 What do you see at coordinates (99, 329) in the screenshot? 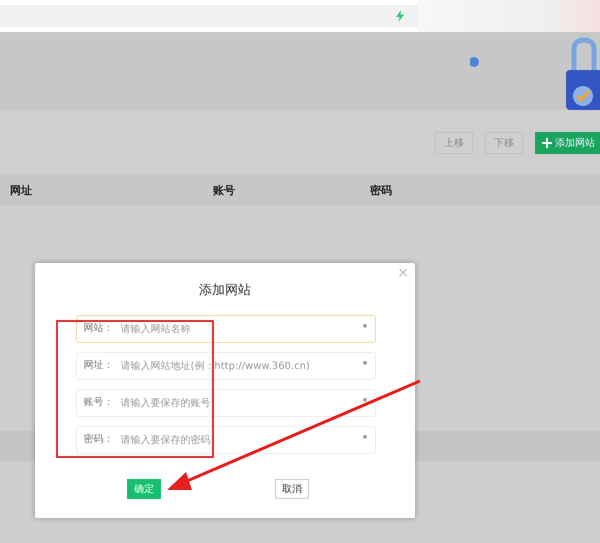
I see `field-label: 网站：` at bounding box center [99, 329].